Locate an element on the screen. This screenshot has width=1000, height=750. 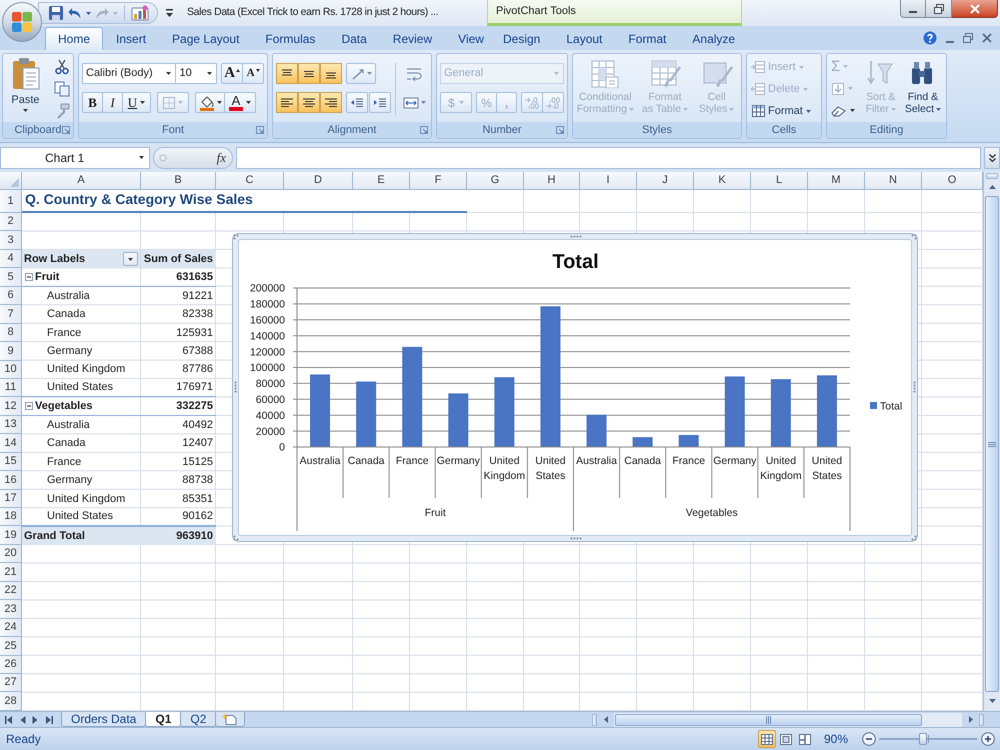
ribbon-tab: Page Layout is located at coordinates (205, 38).